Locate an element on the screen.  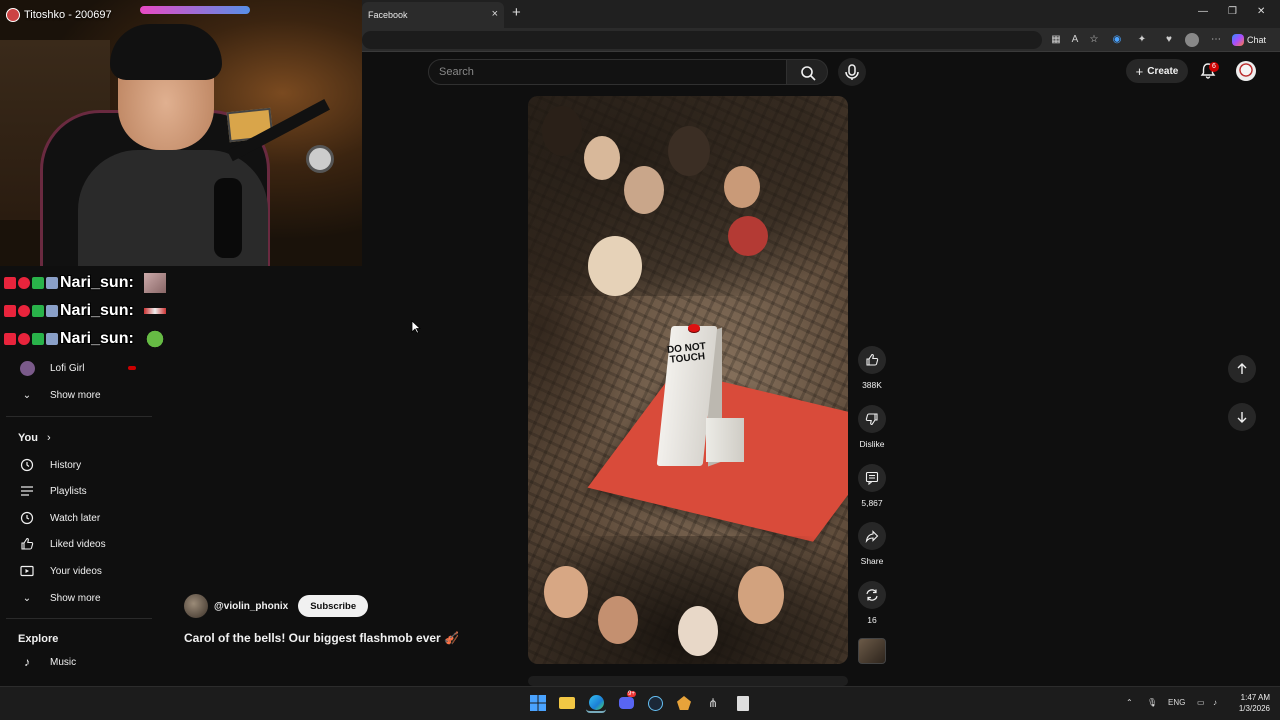
start-button is located at coordinates (538, 703).